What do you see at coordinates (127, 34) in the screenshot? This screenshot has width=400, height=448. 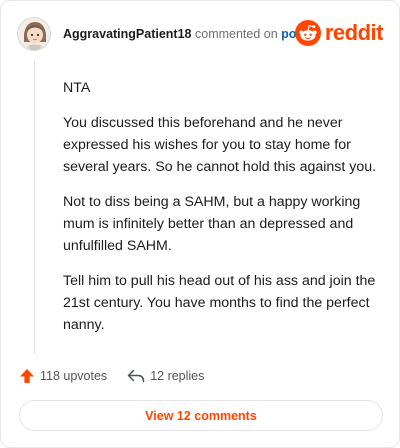 I see `author-username: AggravatingPatient18` at bounding box center [127, 34].